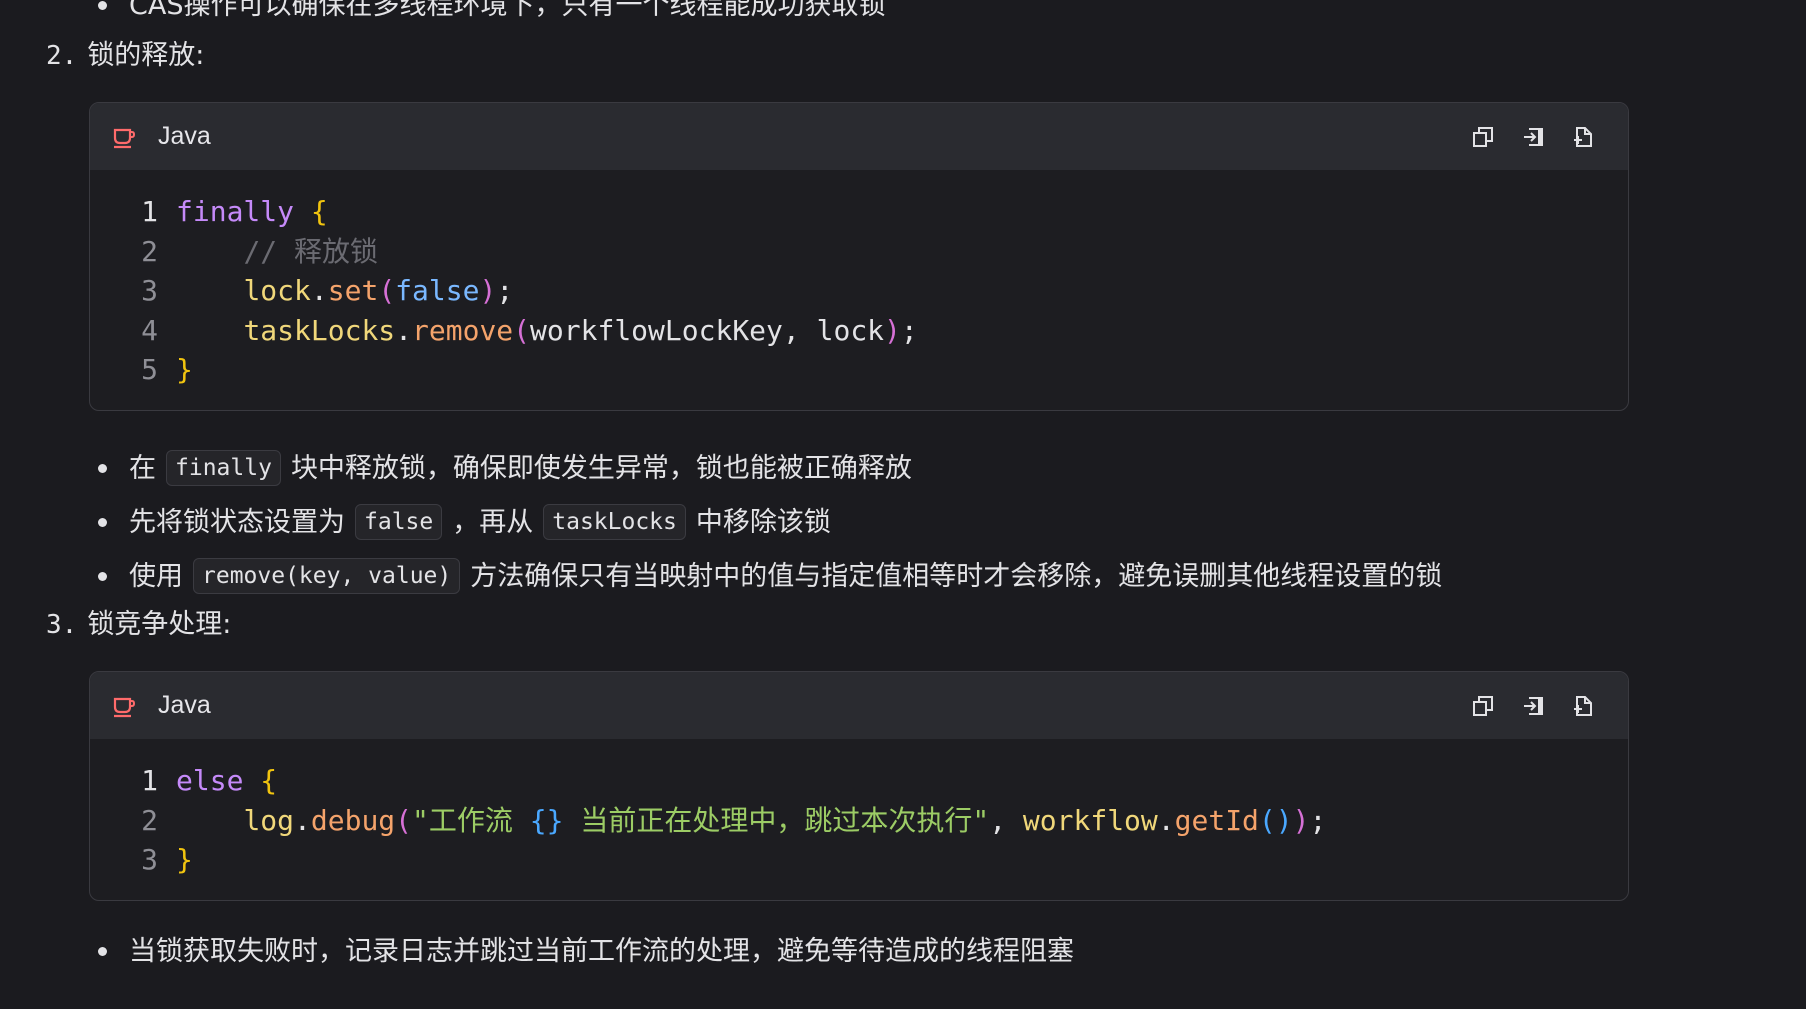 The width and height of the screenshot is (1806, 1009). Describe the element at coordinates (149, 330) in the screenshot. I see `line-number: 4` at that location.